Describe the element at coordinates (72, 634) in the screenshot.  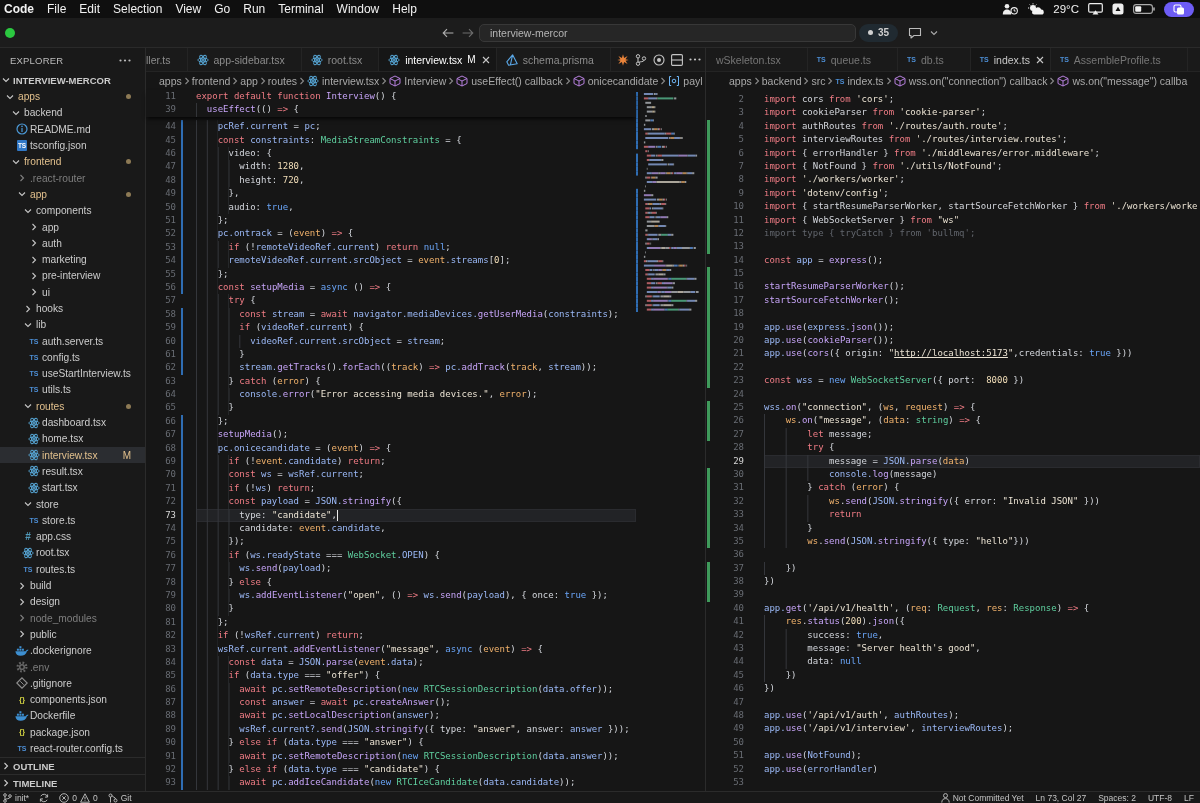
I see `tree-item: public` at that location.